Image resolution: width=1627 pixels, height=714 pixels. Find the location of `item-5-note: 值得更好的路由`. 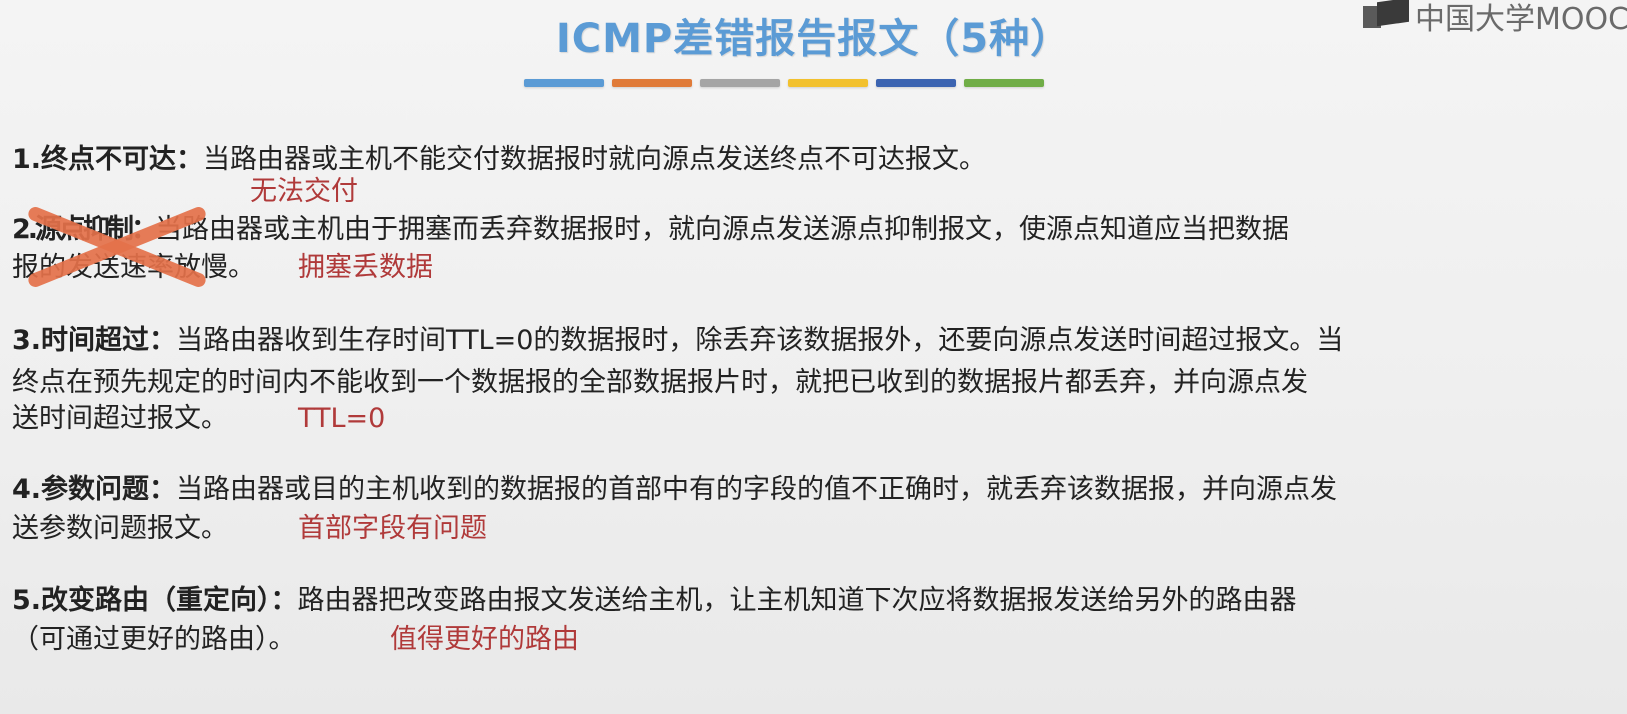

item-5-note: 值得更好的路由 is located at coordinates (484, 639).